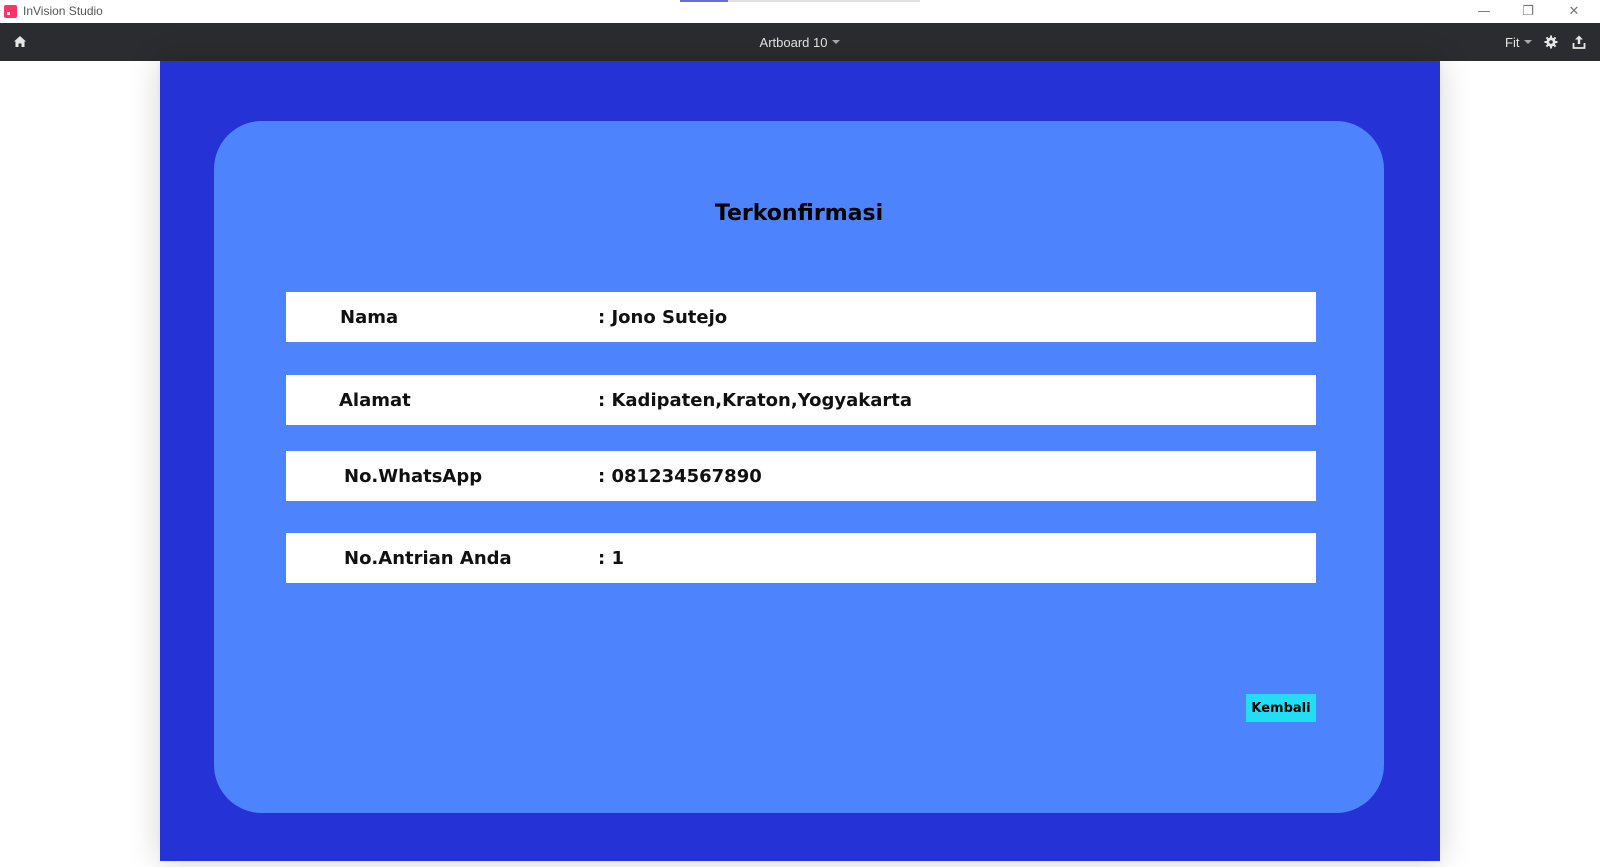  I want to click on info-row-nama: Nama : Jono Sutejo, so click(801, 317).